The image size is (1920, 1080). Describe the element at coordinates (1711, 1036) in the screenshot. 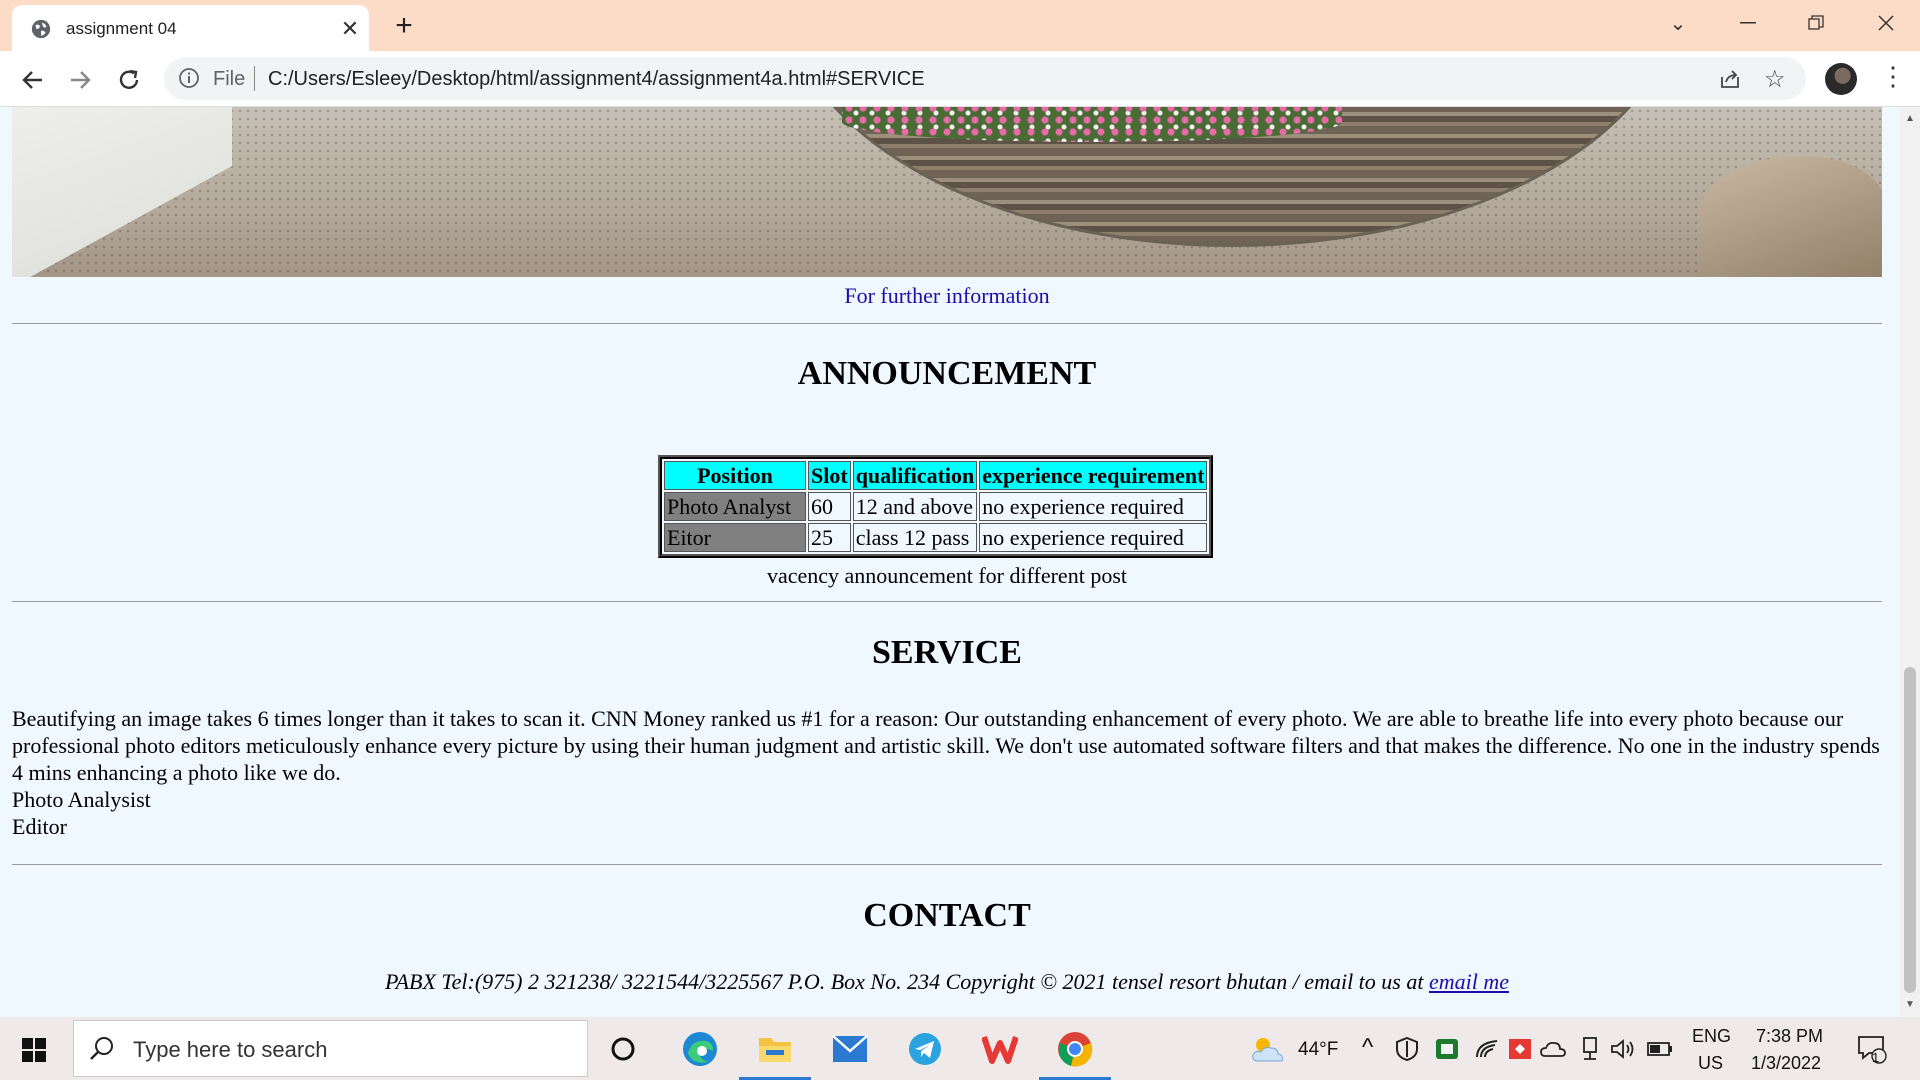

I see `language-indicator: ENG` at that location.